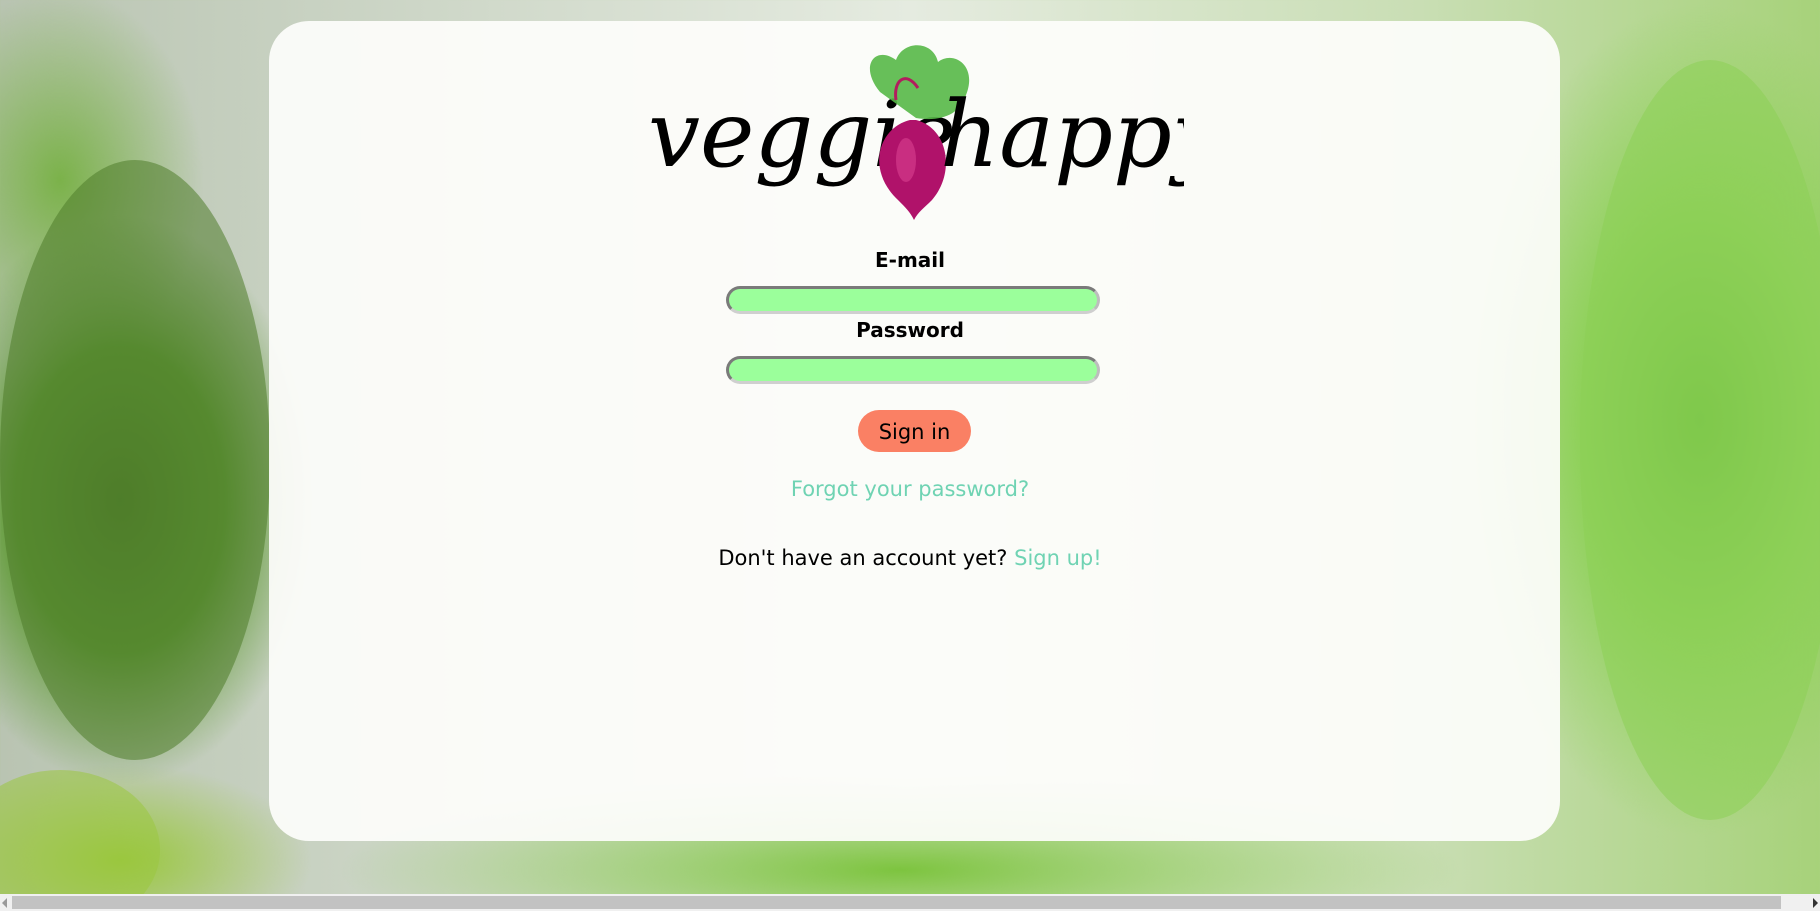 Image resolution: width=1820 pixels, height=911 pixels. What do you see at coordinates (913, 300) in the screenshot?
I see `email-input` at bounding box center [913, 300].